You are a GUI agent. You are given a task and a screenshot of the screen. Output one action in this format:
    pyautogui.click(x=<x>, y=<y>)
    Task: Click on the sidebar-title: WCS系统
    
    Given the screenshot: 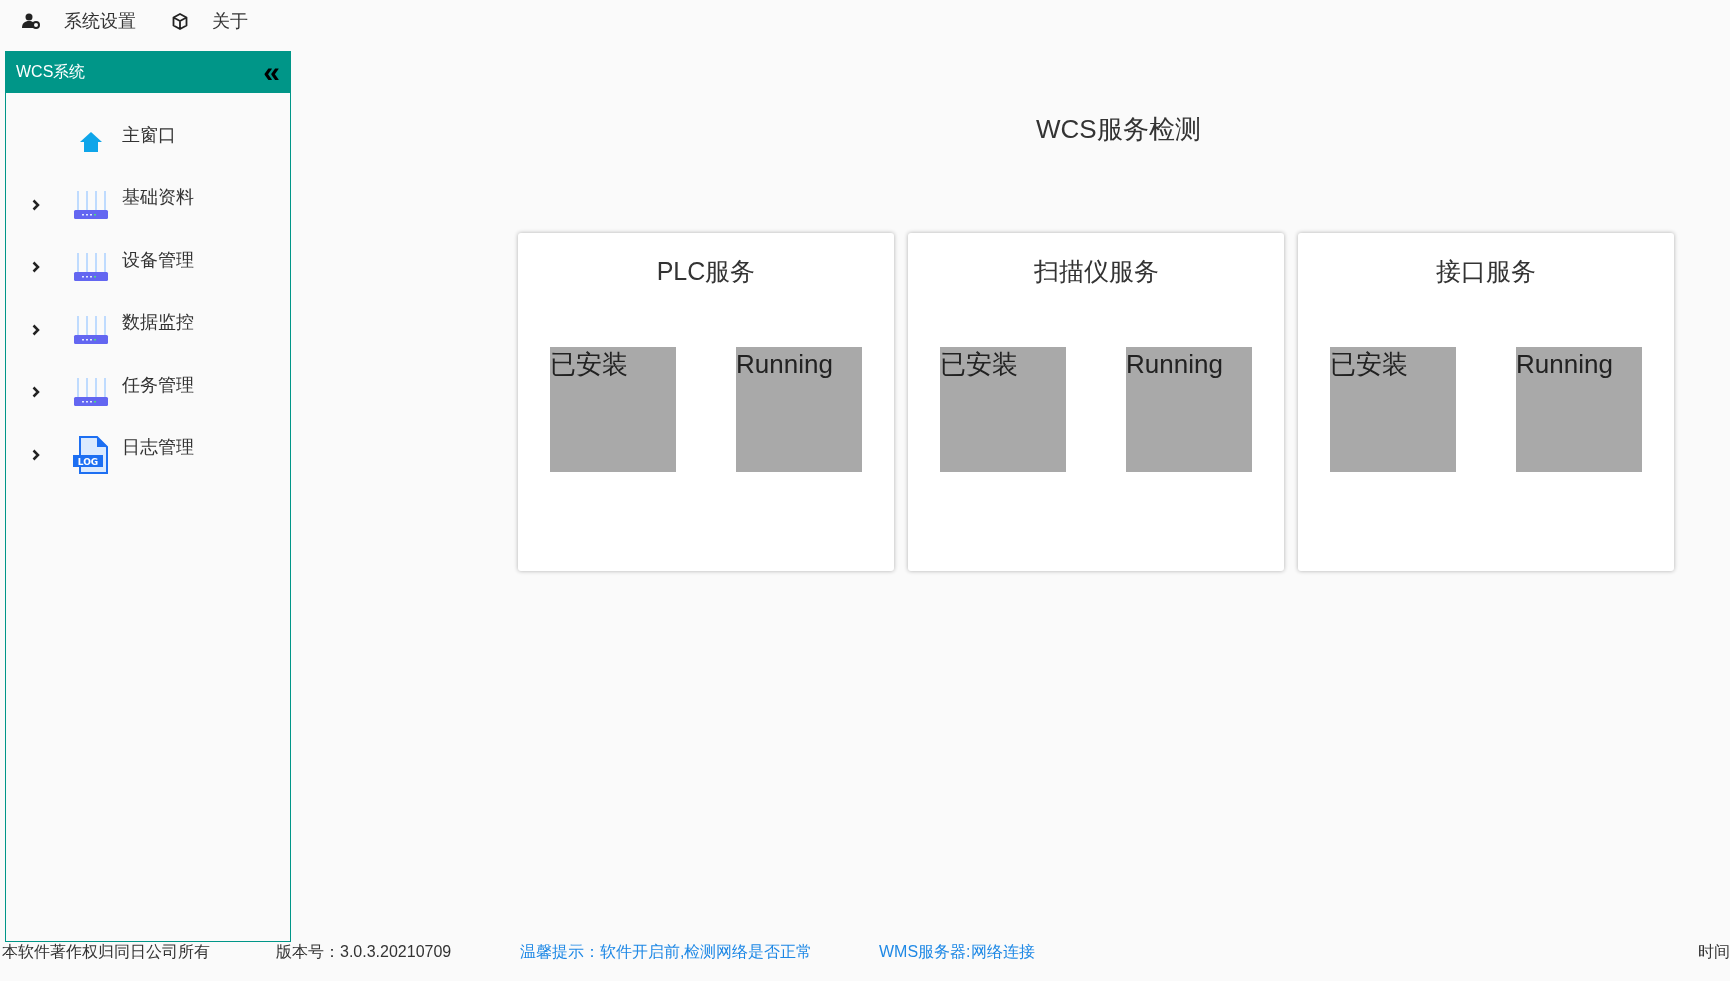 What is the action you would take?
    pyautogui.click(x=51, y=72)
    